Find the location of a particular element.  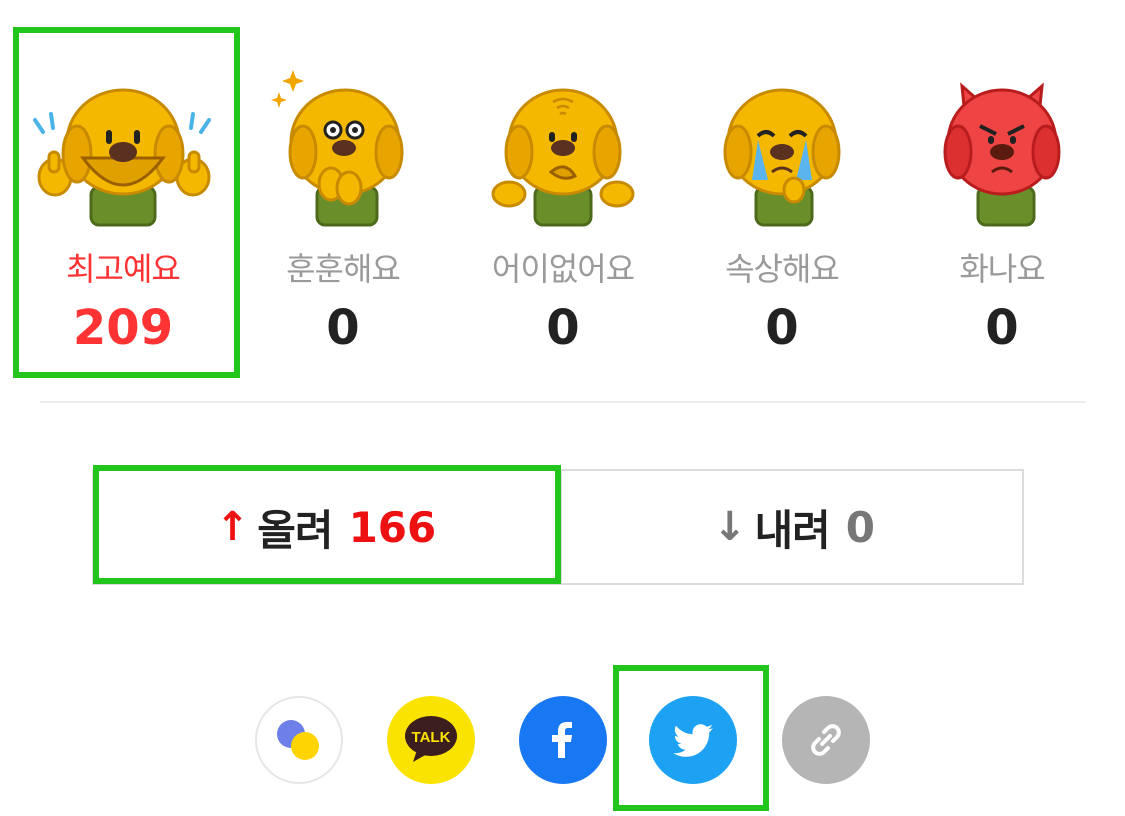

reaction-label: 화나요 is located at coordinates (1002, 269).